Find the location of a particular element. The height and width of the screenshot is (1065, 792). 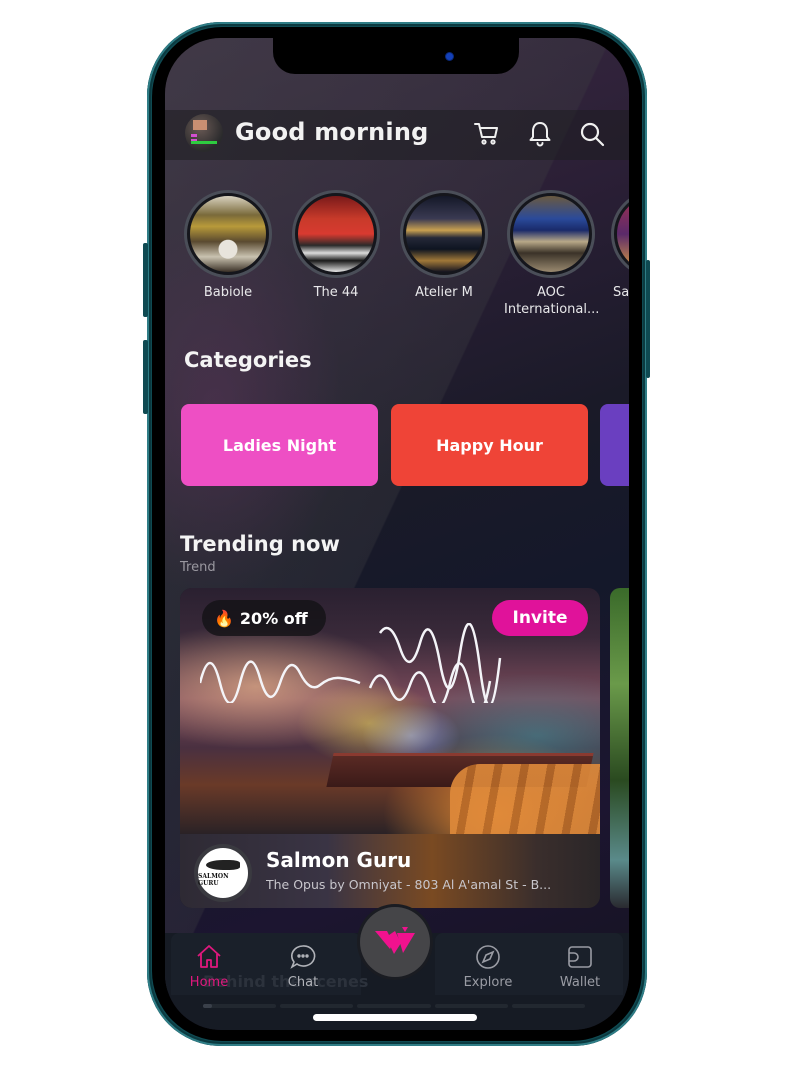

story-item: Atelier M is located at coordinates (444, 245).